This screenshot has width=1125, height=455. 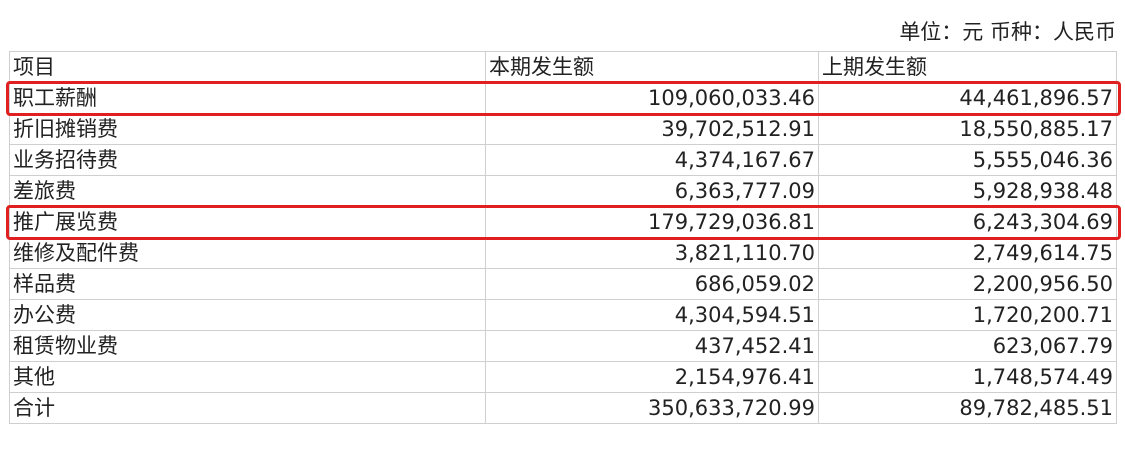 What do you see at coordinates (247, 160) in the screenshot?
I see `row-item-name: 业务招待费` at bounding box center [247, 160].